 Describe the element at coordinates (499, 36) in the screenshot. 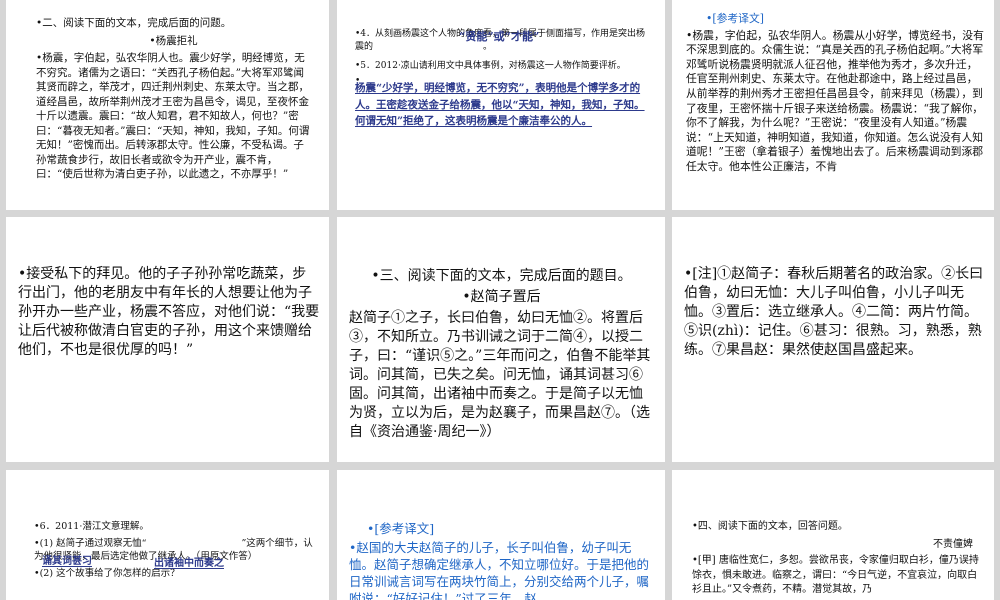

I see `answer-4: “贤能”或“才能”` at that location.